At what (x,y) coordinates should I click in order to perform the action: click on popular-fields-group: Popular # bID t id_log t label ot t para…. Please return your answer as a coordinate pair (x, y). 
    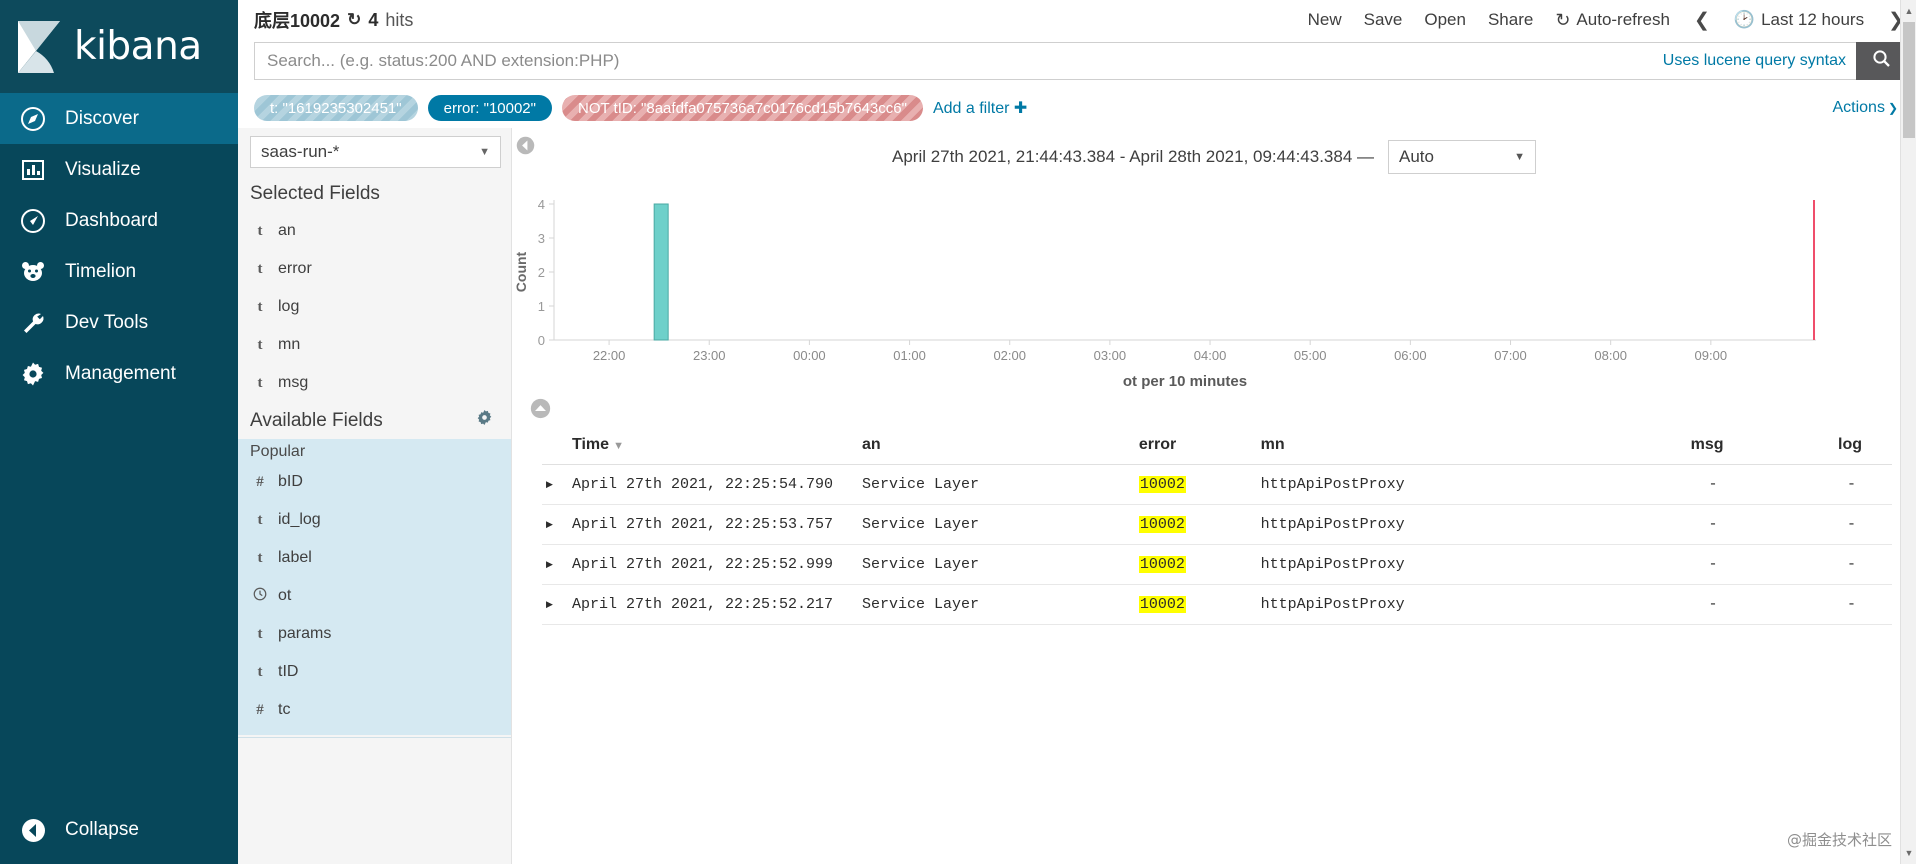
    Looking at the image, I should click on (374, 587).